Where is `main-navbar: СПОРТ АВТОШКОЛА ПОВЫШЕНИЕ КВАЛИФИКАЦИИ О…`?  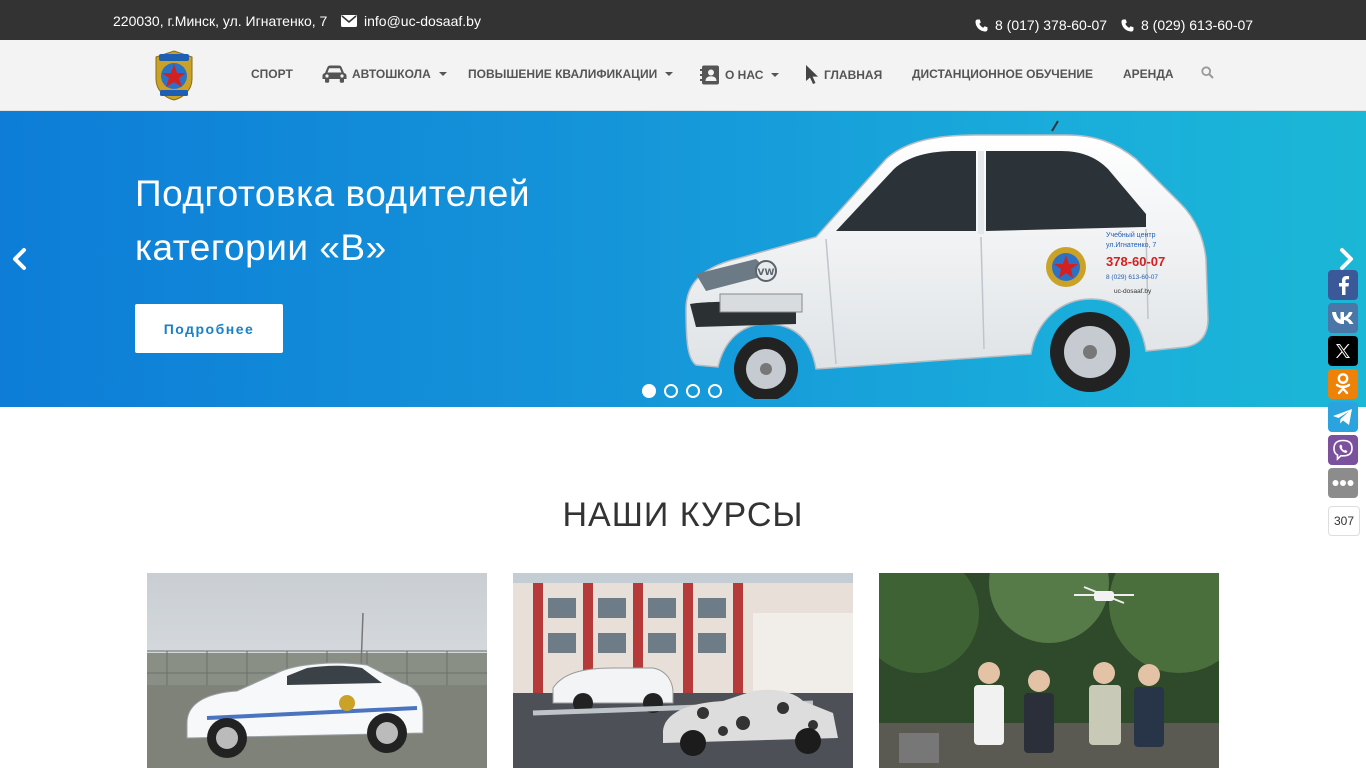
main-navbar: СПОРТ АВТОШКОЛА ПОВЫШЕНИЕ КВАЛИФИКАЦИИ О… is located at coordinates (683, 75).